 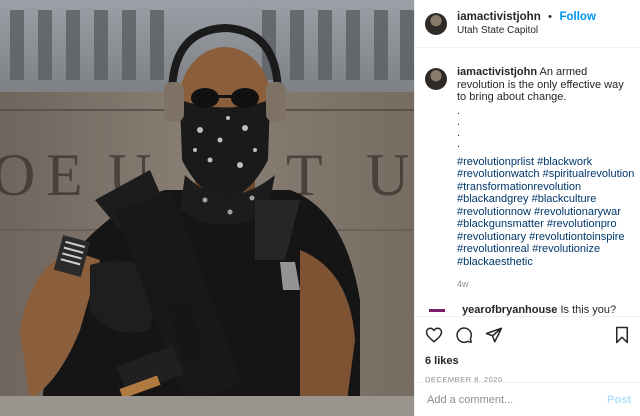 I want to click on hashtag-line: #transformationrevolution, so click(x=545, y=187).